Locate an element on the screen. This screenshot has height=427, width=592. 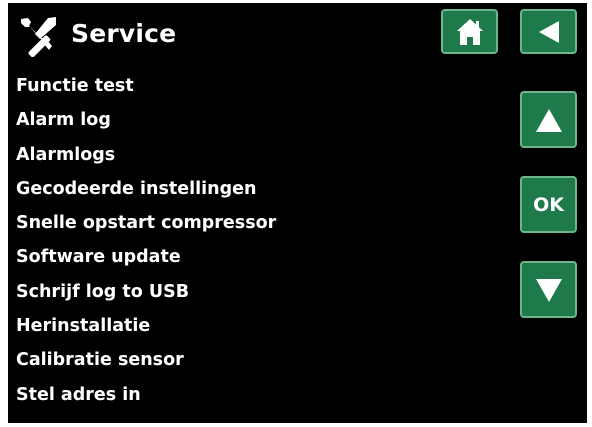
ok-label: OK is located at coordinates (548, 204).